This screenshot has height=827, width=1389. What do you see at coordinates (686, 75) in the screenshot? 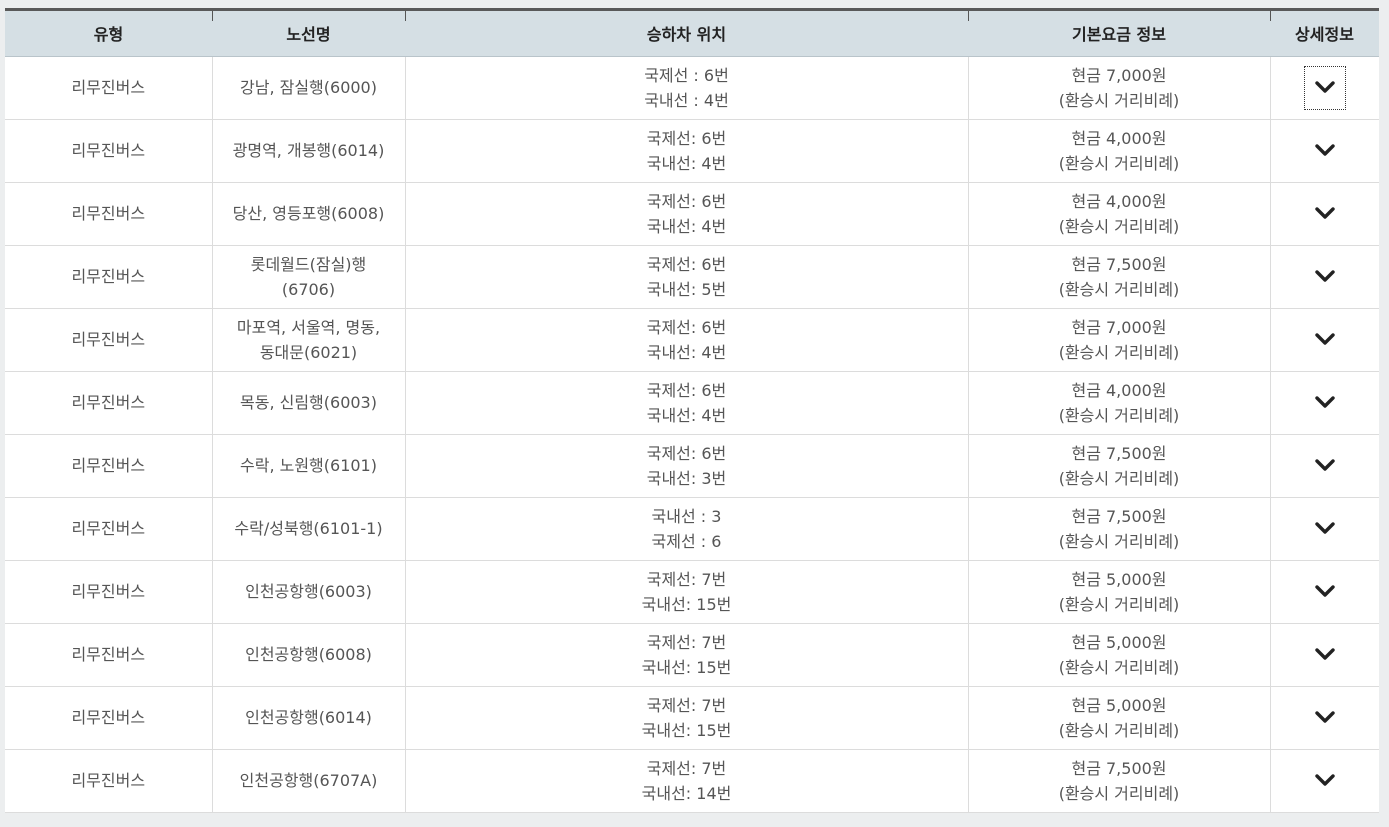
I see `cell-boarding-location-line: 국제선 : 6번` at bounding box center [686, 75].